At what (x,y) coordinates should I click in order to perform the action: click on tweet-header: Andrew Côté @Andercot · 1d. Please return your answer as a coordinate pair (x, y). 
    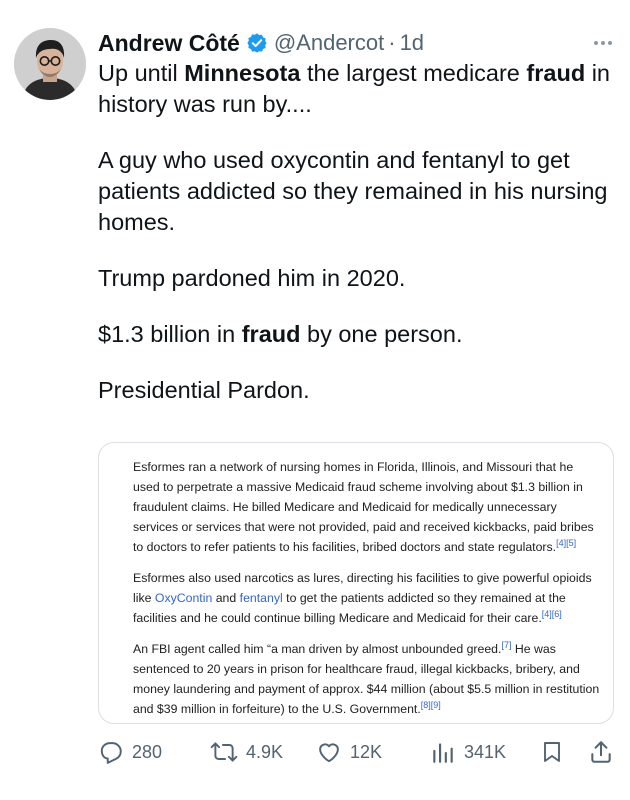
    Looking at the image, I should click on (355, 43).